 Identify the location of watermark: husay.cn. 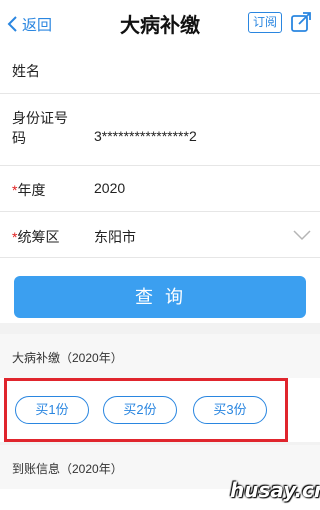
(275, 490).